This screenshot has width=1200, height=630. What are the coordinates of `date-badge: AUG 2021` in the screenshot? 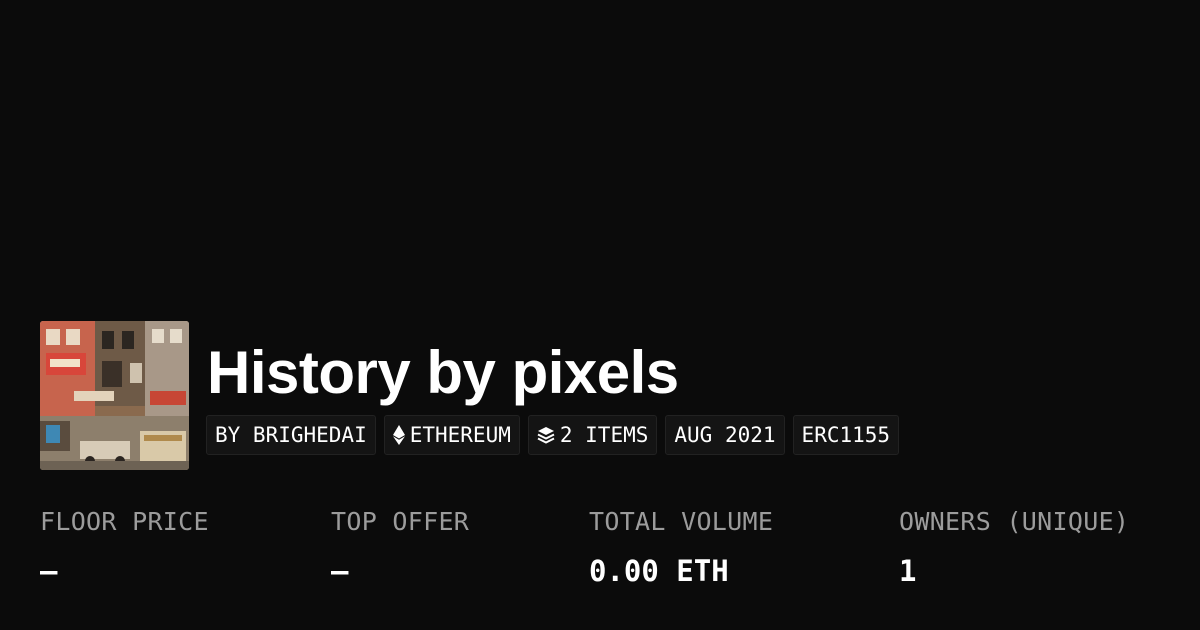 It's located at (725, 435).